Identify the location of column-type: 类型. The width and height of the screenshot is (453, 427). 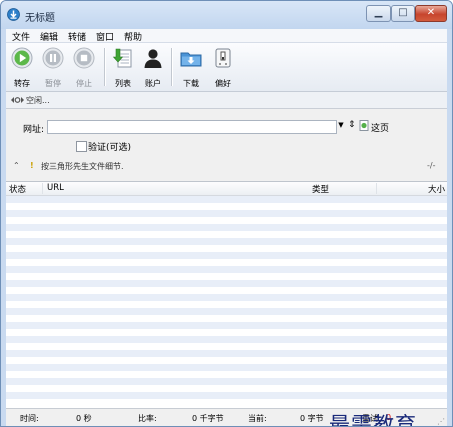
(320, 189).